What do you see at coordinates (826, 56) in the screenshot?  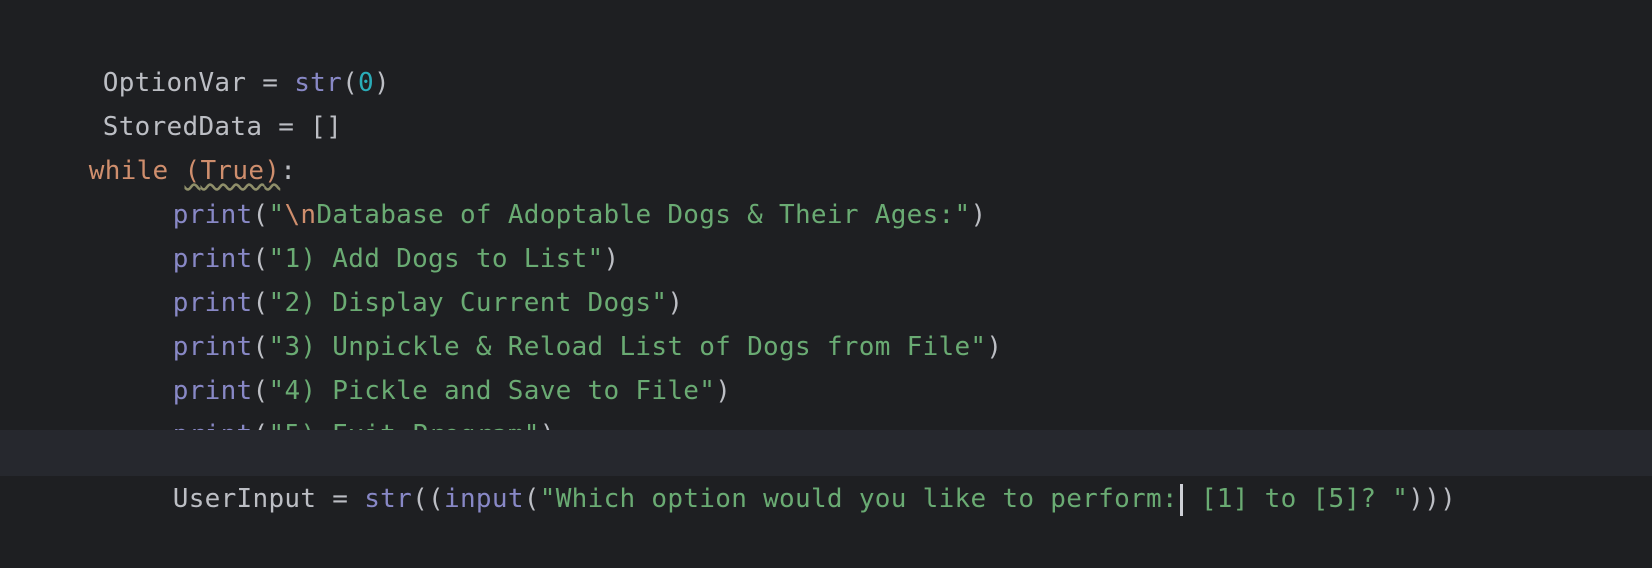 I see `code-line-1: OptionVar = str(0)` at bounding box center [826, 56].